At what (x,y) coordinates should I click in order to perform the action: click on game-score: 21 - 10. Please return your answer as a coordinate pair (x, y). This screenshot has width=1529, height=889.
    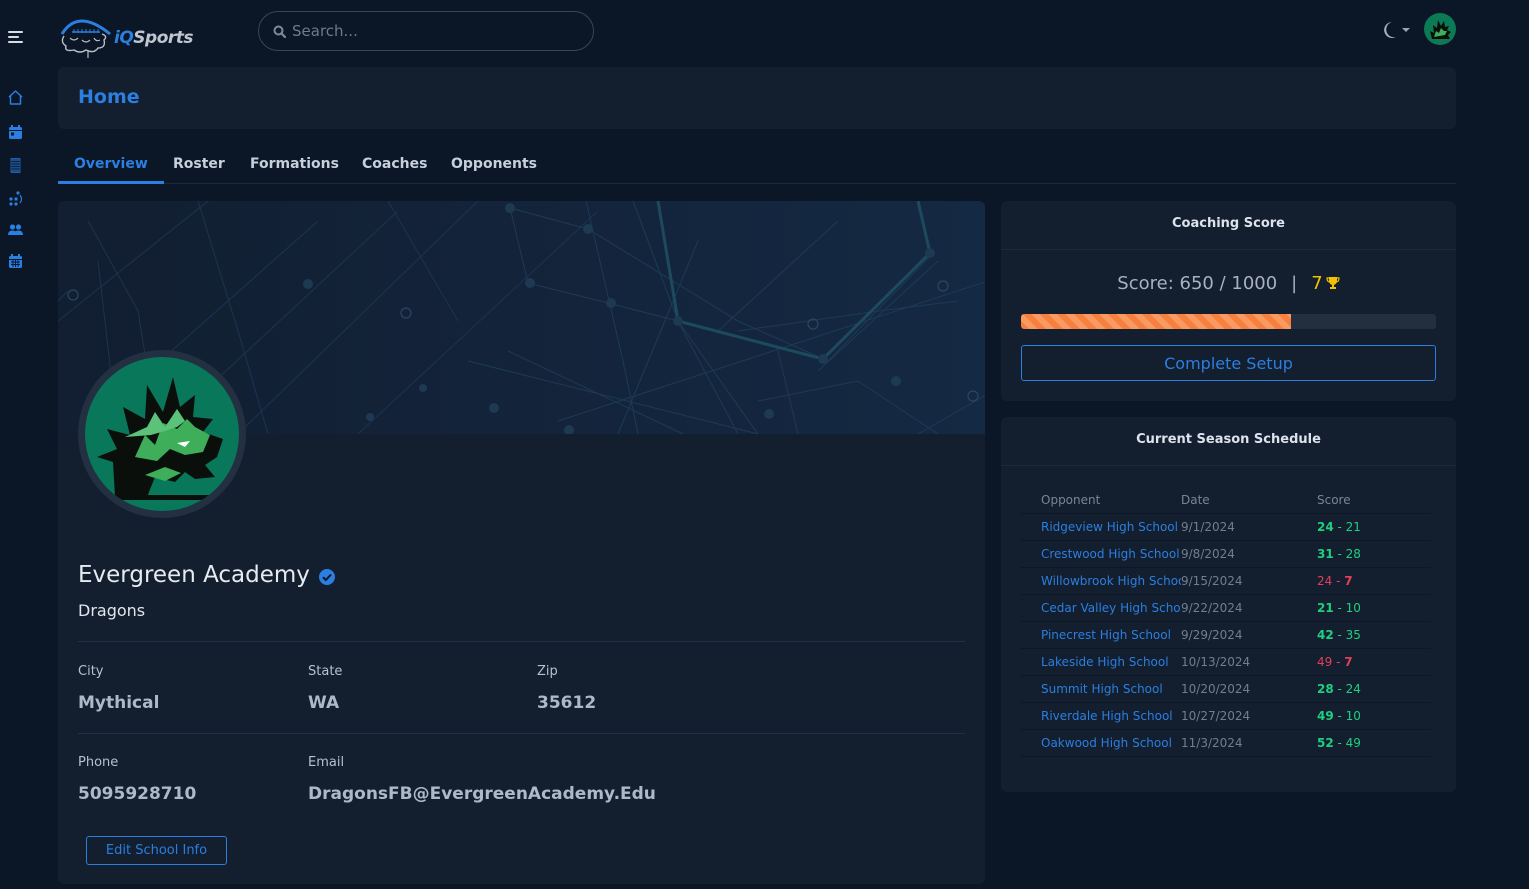
    Looking at the image, I should click on (1374, 608).